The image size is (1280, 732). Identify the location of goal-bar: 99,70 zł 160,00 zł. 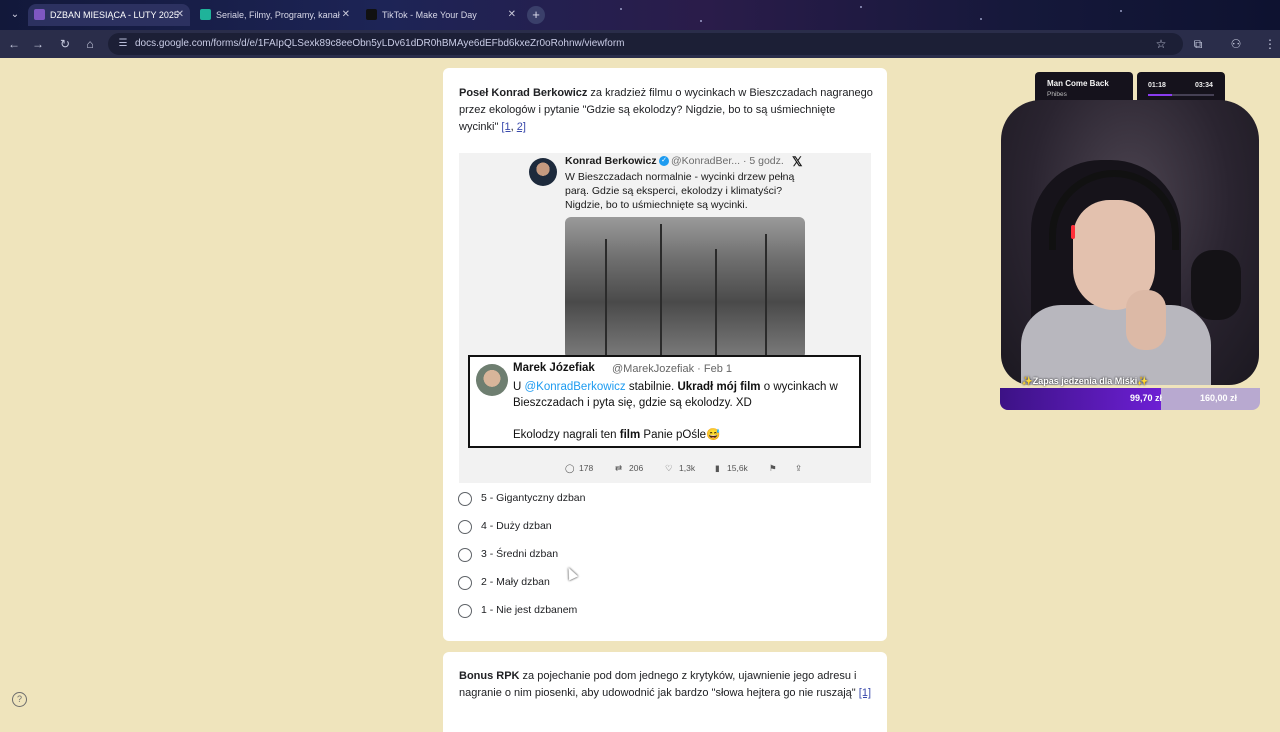
(1130, 399).